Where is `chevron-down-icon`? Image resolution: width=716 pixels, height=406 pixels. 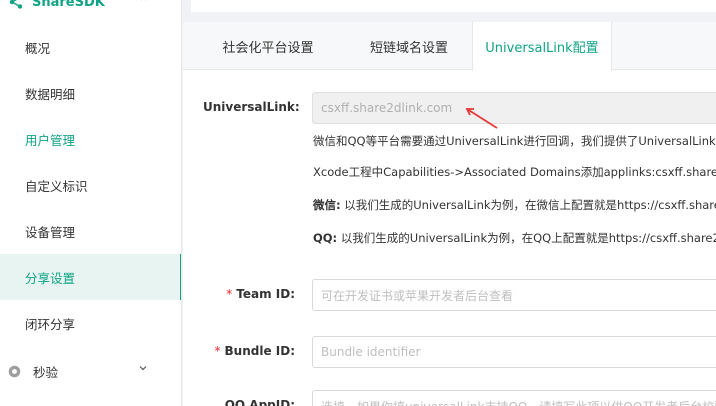 chevron-down-icon is located at coordinates (143, 368).